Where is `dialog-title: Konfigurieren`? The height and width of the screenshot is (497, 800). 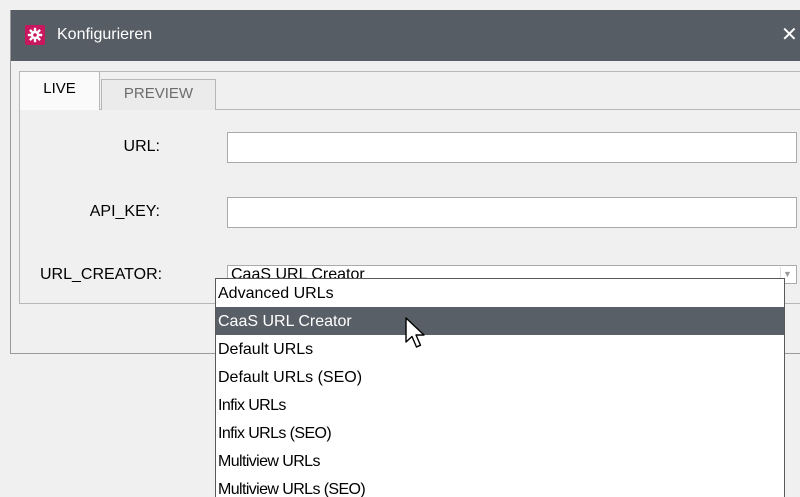
dialog-title: Konfigurieren is located at coordinates (105, 34).